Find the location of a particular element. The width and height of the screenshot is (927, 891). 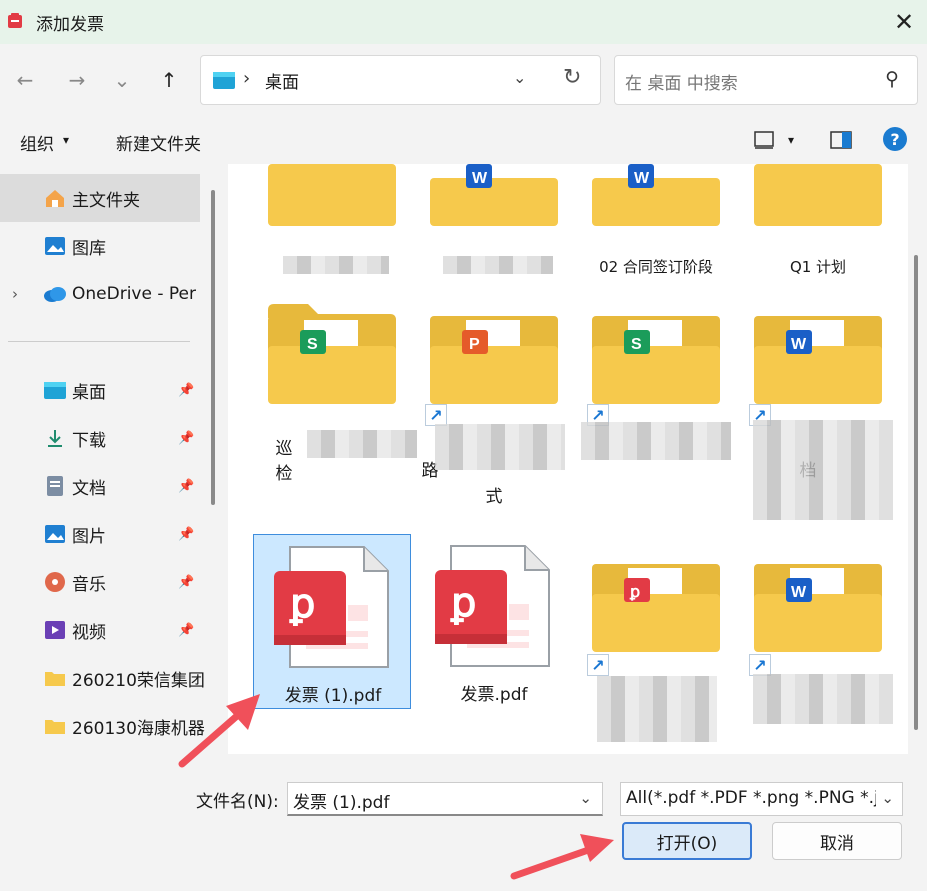

sidebar-item-onedrive: › OneDrive - Per is located at coordinates (100, 294).